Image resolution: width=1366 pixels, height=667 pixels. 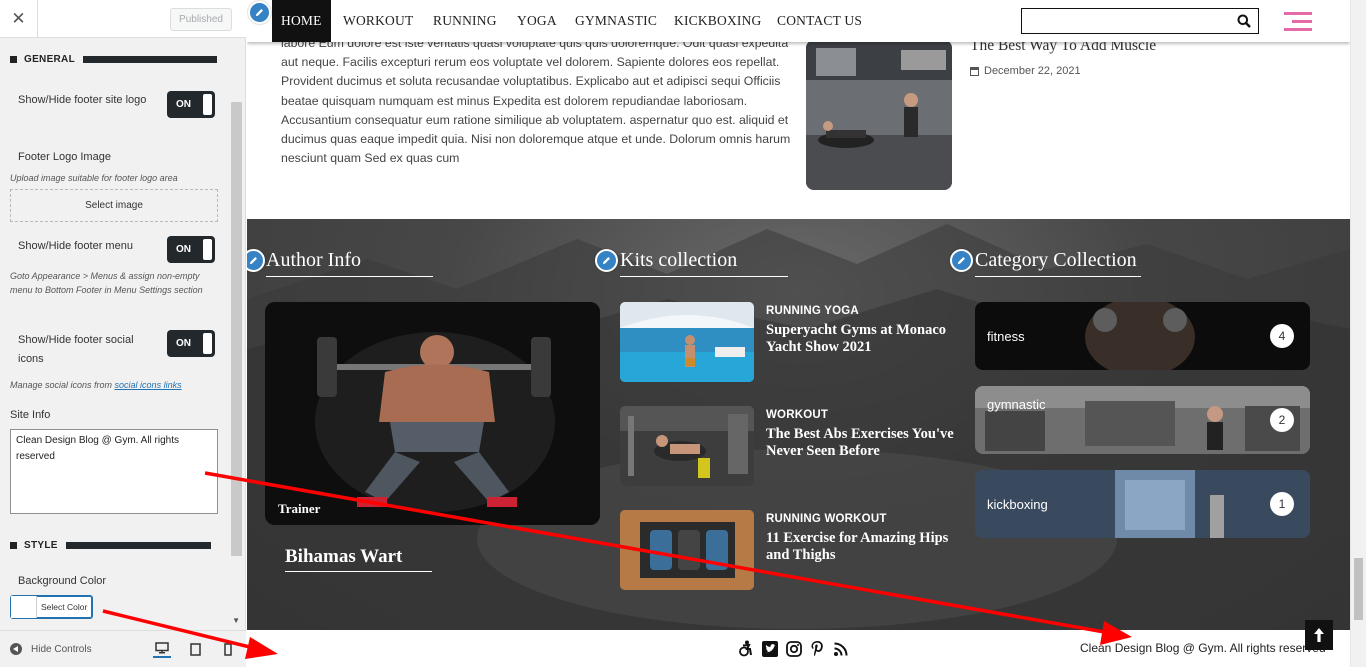 I want to click on collapse-icon, so click(x=16, y=649).